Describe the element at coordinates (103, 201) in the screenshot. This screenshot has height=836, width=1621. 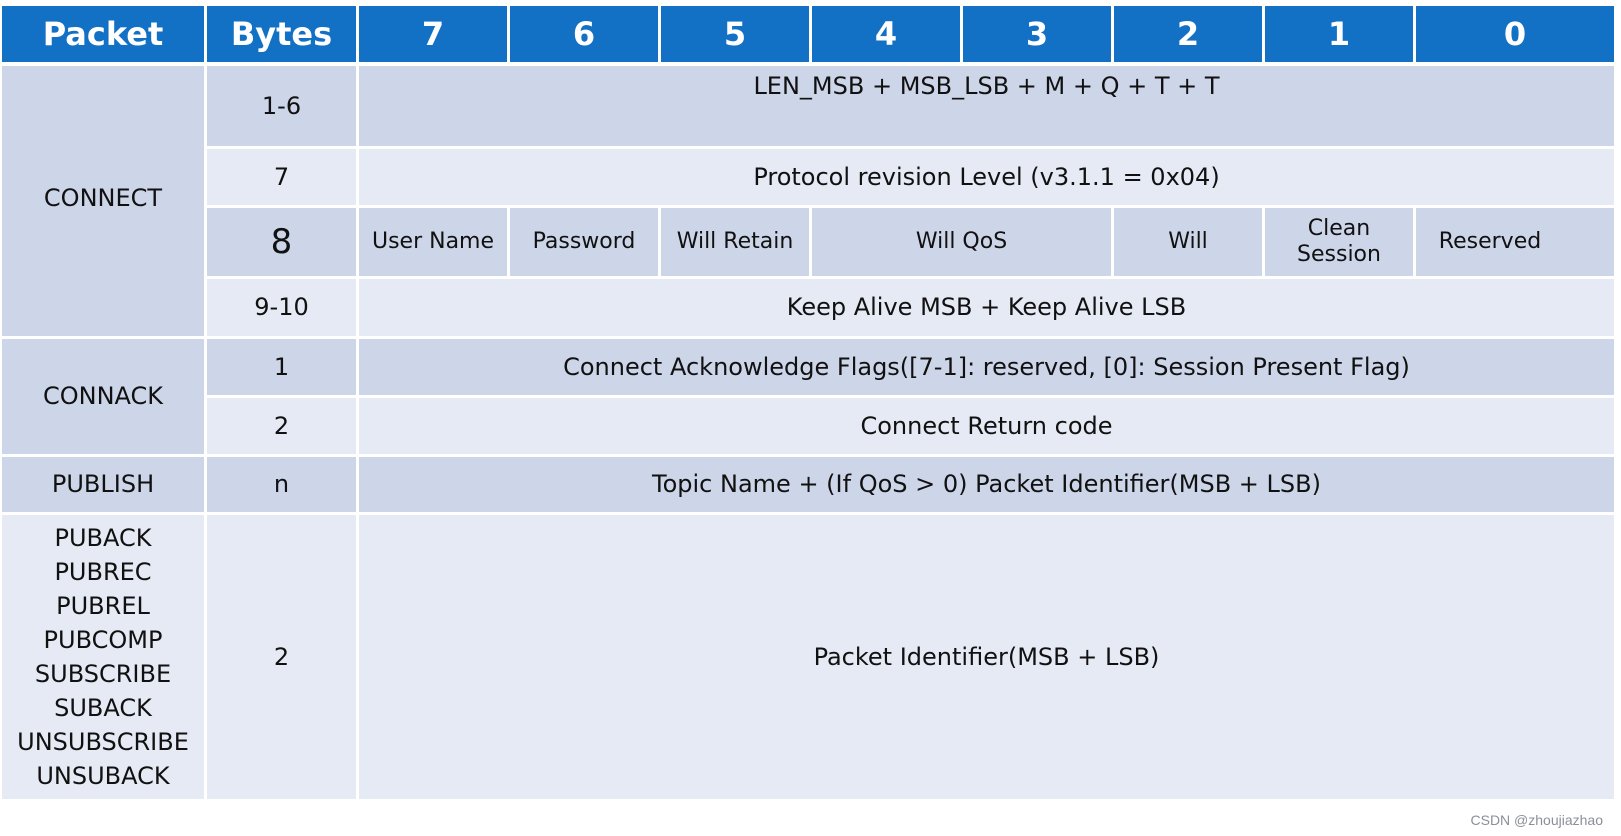
I see `packet-connect: CONNECT` at that location.